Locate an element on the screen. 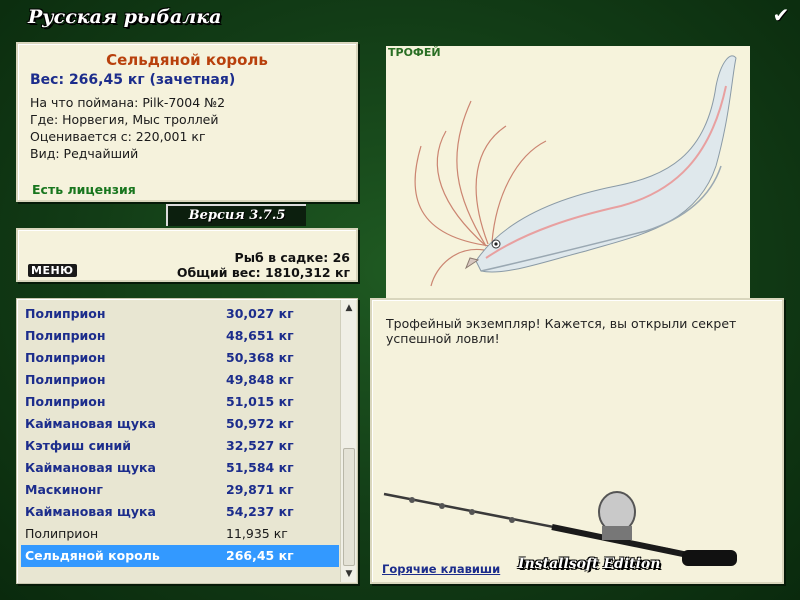 The width and height of the screenshot is (800, 600). fish-name: Сельдяной король is located at coordinates (187, 60).